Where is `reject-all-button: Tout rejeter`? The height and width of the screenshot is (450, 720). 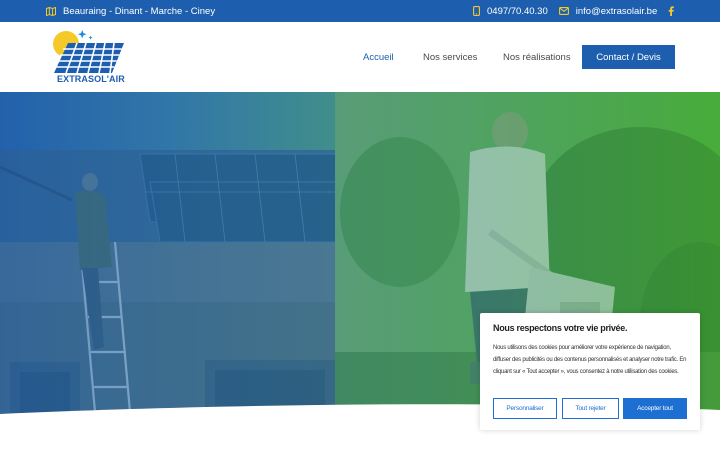
reject-all-button: Tout rejeter is located at coordinates (590, 408).